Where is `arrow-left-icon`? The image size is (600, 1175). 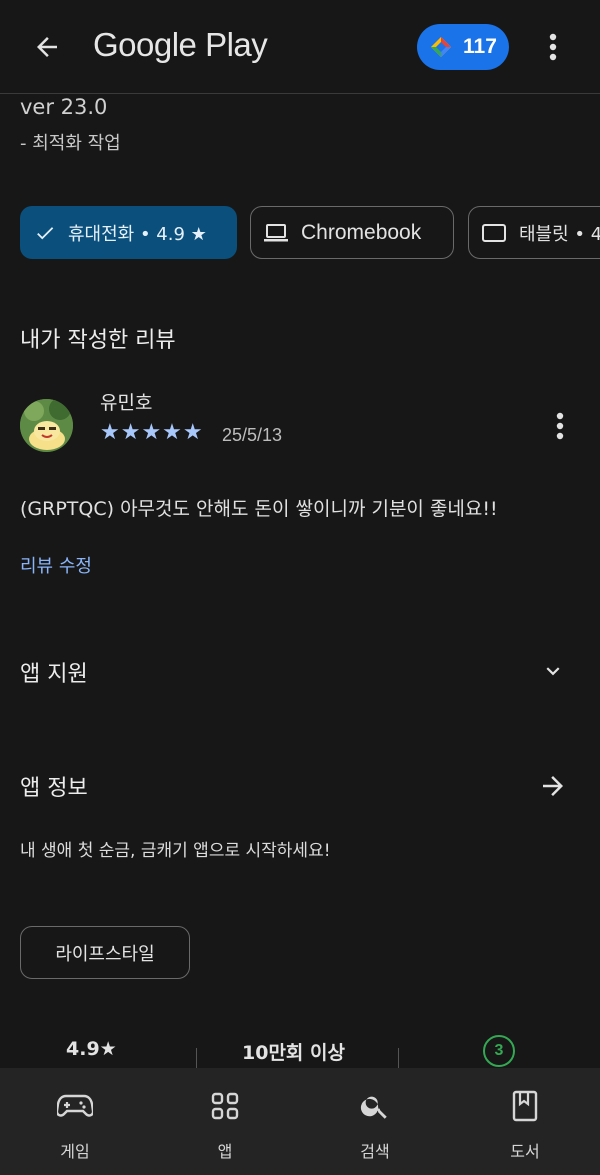
arrow-left-icon is located at coordinates (47, 47).